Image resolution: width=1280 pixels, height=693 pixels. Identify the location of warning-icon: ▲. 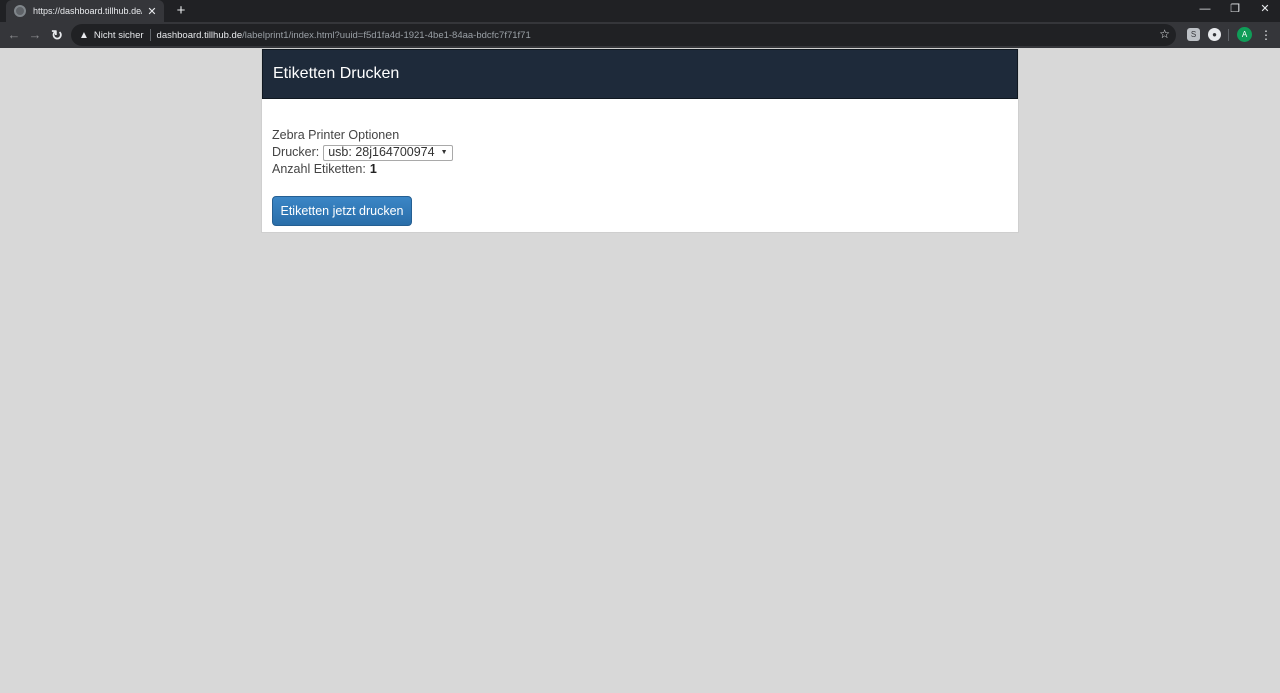
(84, 35).